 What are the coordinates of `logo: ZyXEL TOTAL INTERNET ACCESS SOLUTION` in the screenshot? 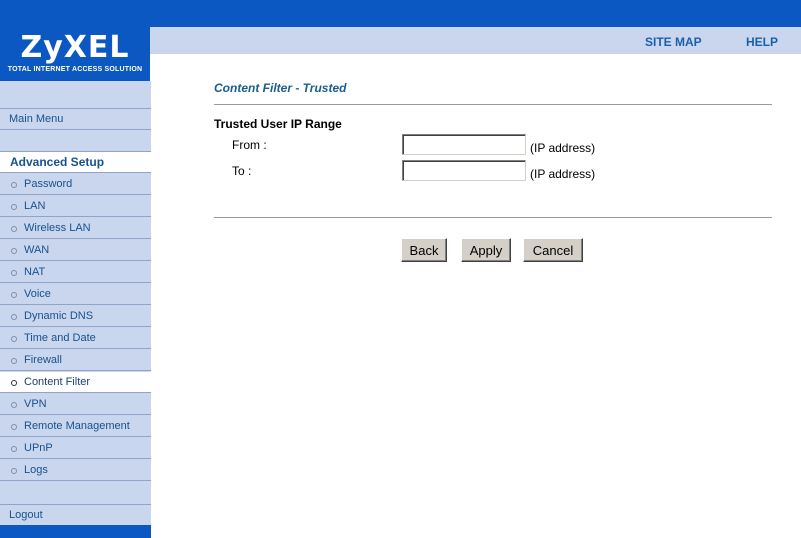 It's located at (75, 54).